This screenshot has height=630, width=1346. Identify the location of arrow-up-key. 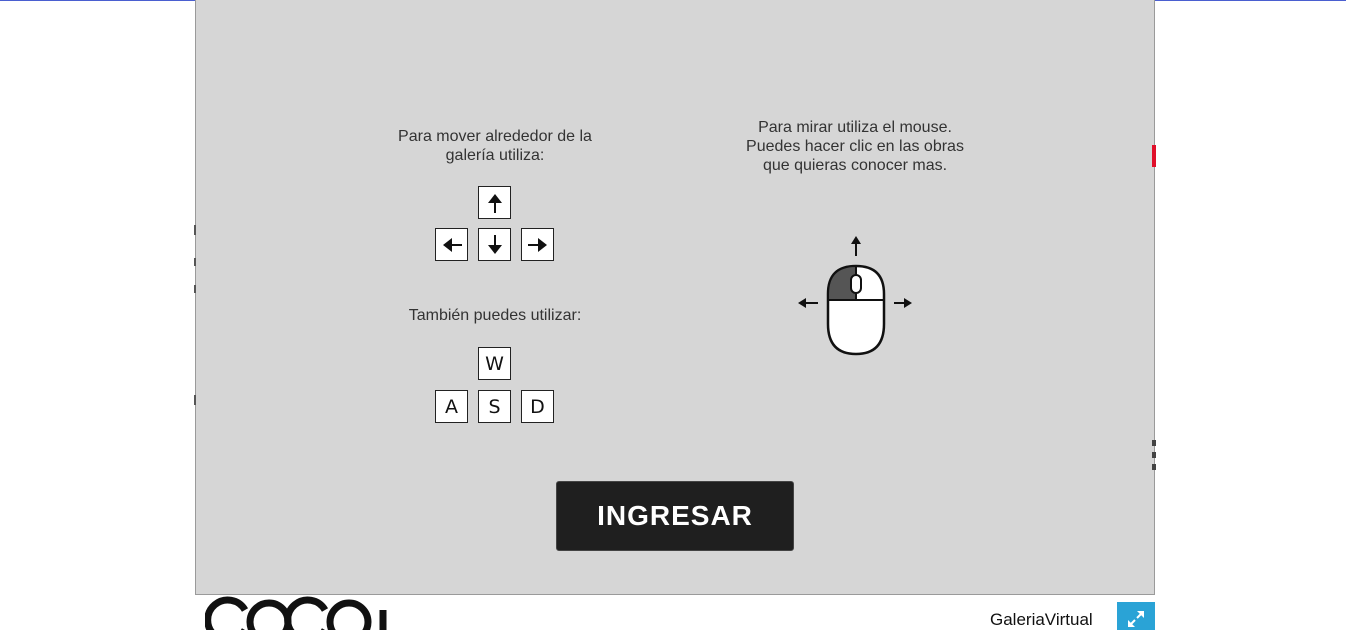
(494, 202).